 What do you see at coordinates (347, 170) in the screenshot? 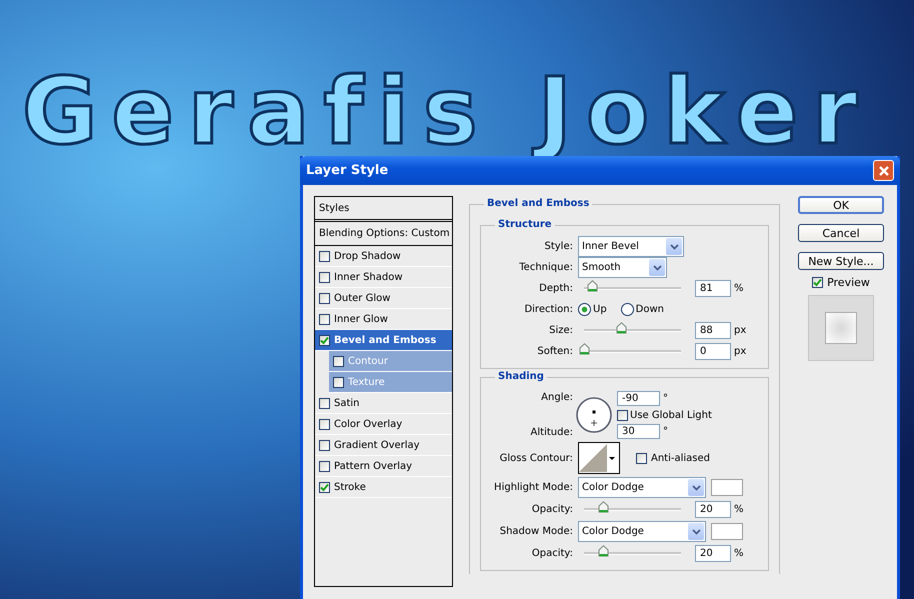
I see `window-title: Layer Style` at bounding box center [347, 170].